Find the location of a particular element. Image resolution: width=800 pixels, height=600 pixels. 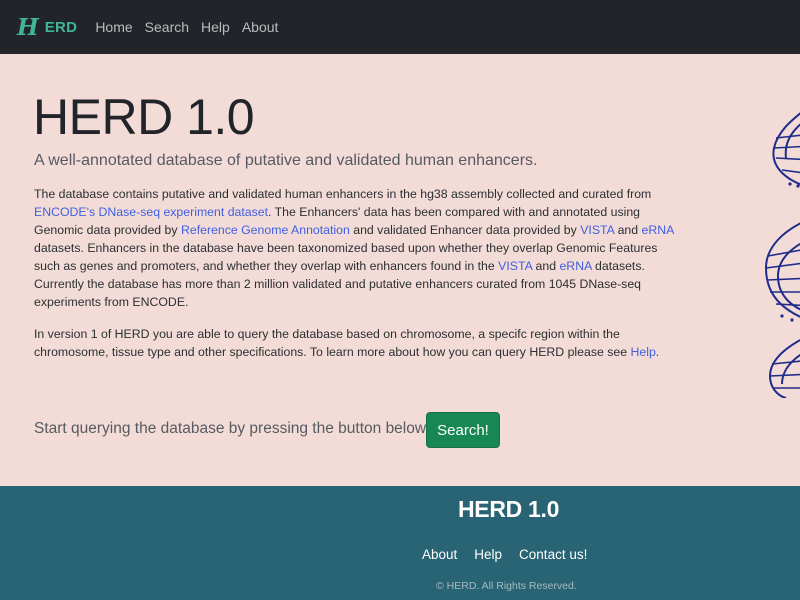

footer-copyright: © HERD. All Rights Reserved. is located at coordinates (506, 586).